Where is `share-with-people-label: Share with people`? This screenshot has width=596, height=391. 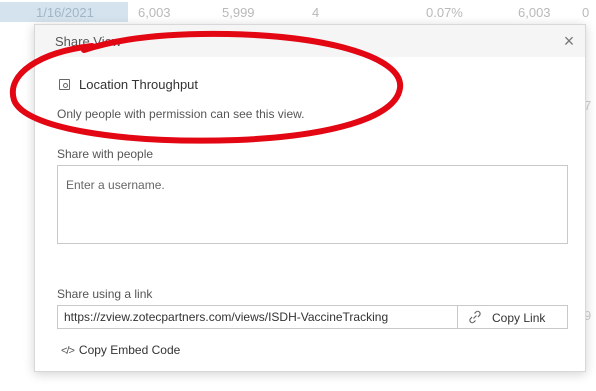
share-with-people-label: Share with people is located at coordinates (105, 154).